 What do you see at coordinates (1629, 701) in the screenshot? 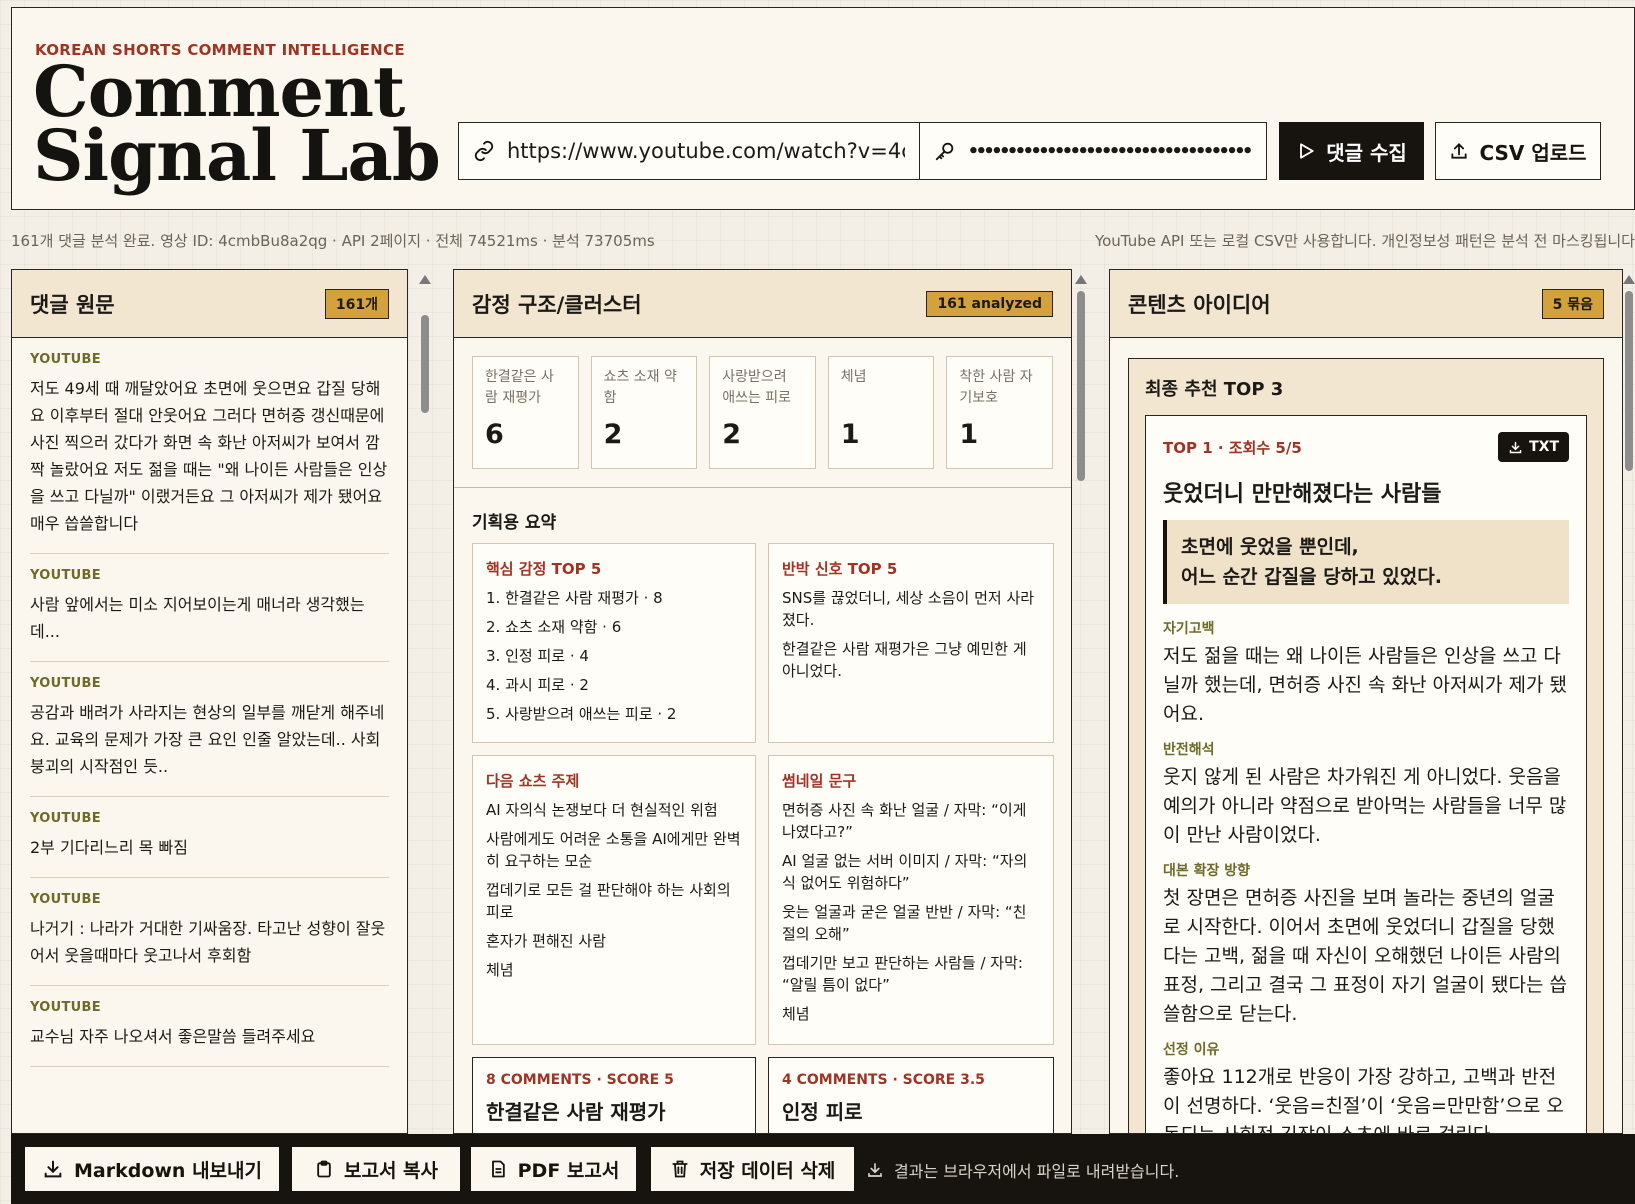
I see `ideas-scrollbar` at bounding box center [1629, 701].